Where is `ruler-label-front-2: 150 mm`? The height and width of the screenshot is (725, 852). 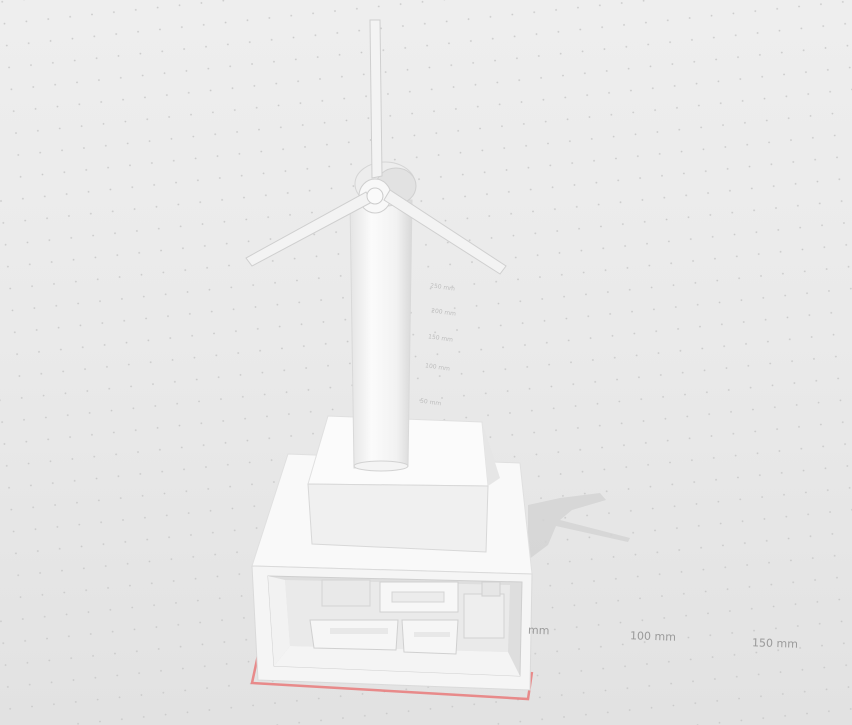 ruler-label-front-2: 150 mm is located at coordinates (775, 643).